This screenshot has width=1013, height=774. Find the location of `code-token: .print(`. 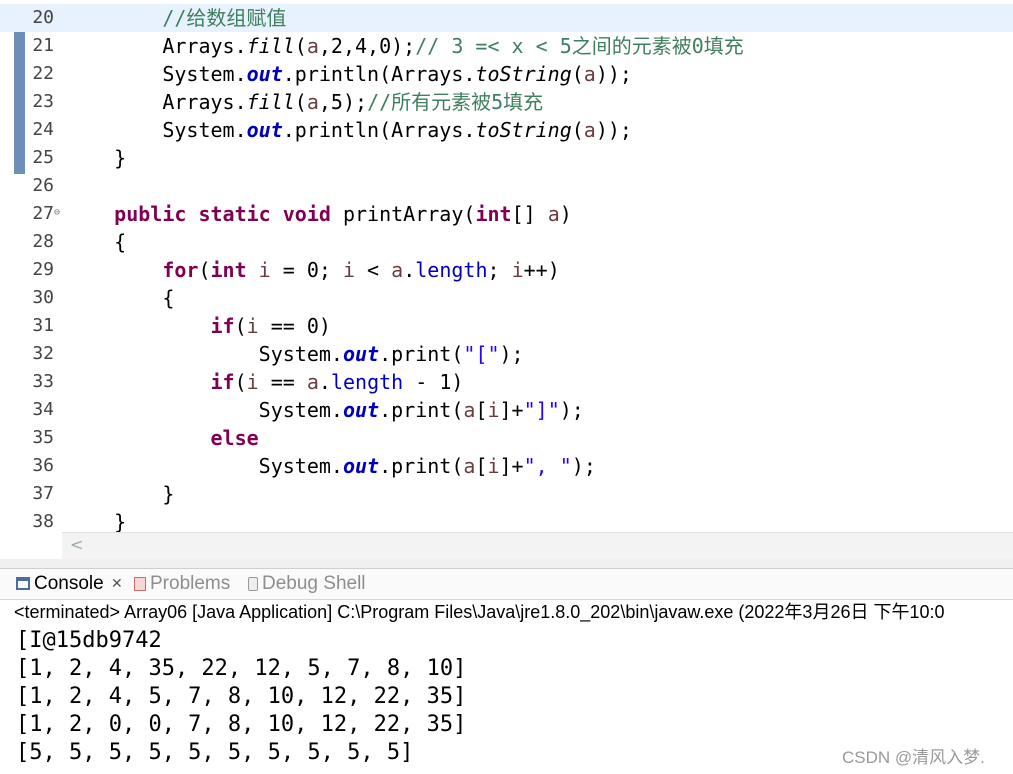

code-token: .print( is located at coordinates (421, 410).